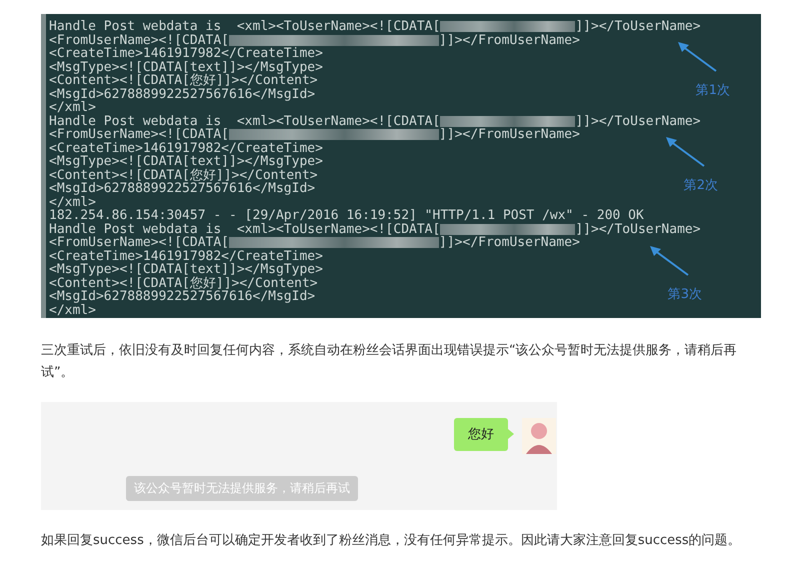 This screenshot has height=582, width=802. Describe the element at coordinates (685, 294) in the screenshot. I see `annotation-label: 第3次` at that location.